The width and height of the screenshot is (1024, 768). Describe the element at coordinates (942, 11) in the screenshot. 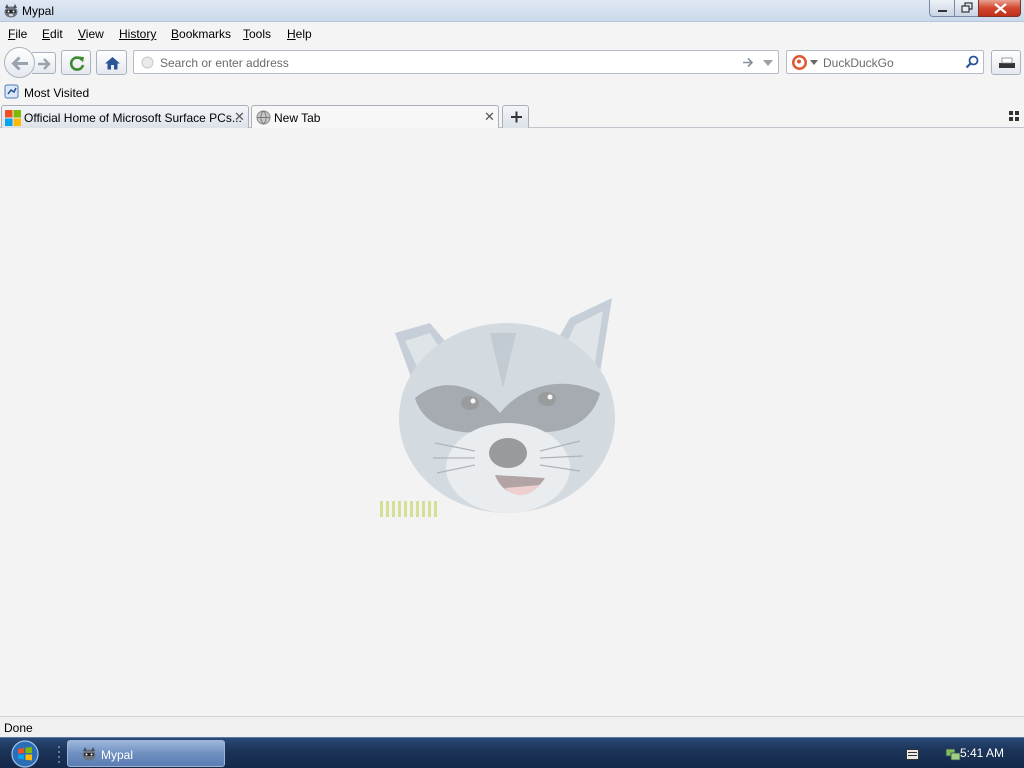

I see `minimize-icon` at that location.